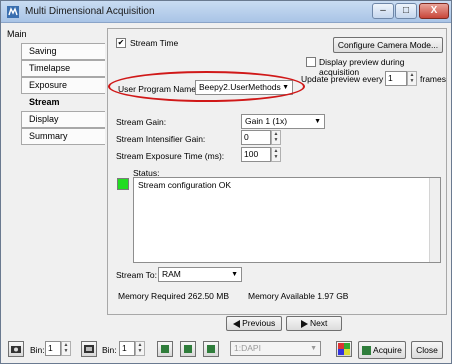 This screenshot has width=452, height=364. Describe the element at coordinates (127, 348) in the screenshot. I see `bin2-input: 1` at that location.